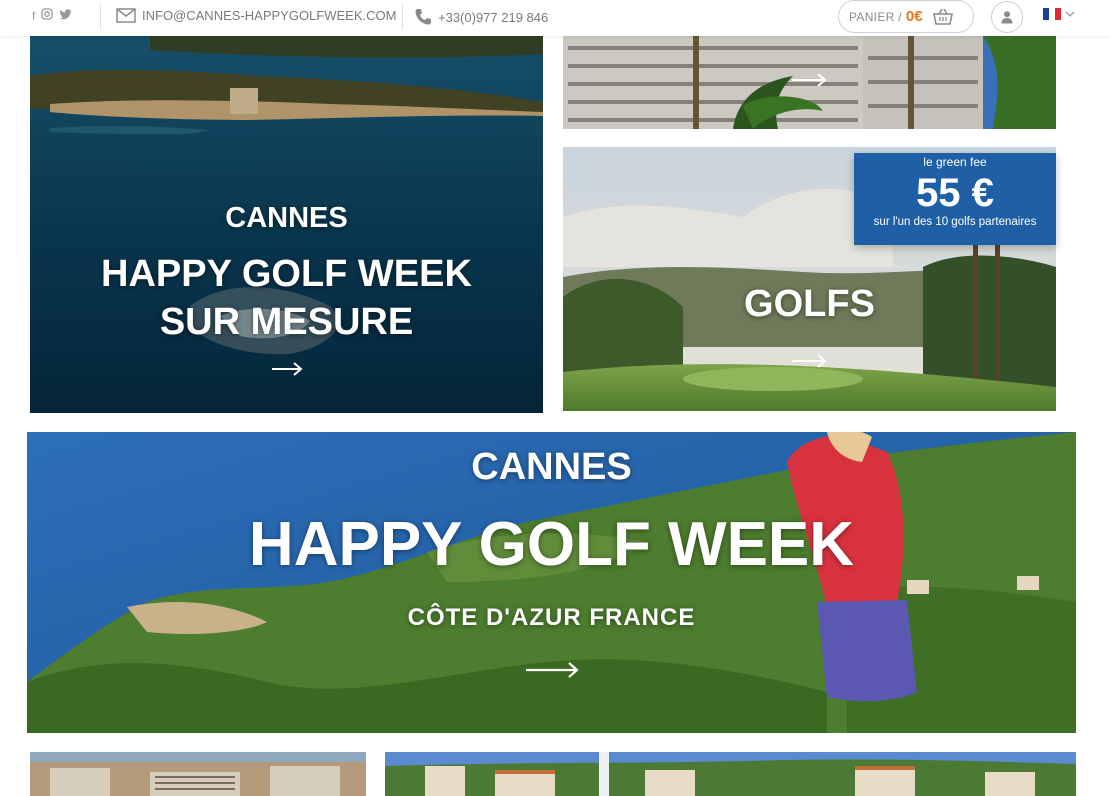 The height and width of the screenshot is (796, 1110). I want to click on cart-button: PANIER / 0€, so click(906, 16).